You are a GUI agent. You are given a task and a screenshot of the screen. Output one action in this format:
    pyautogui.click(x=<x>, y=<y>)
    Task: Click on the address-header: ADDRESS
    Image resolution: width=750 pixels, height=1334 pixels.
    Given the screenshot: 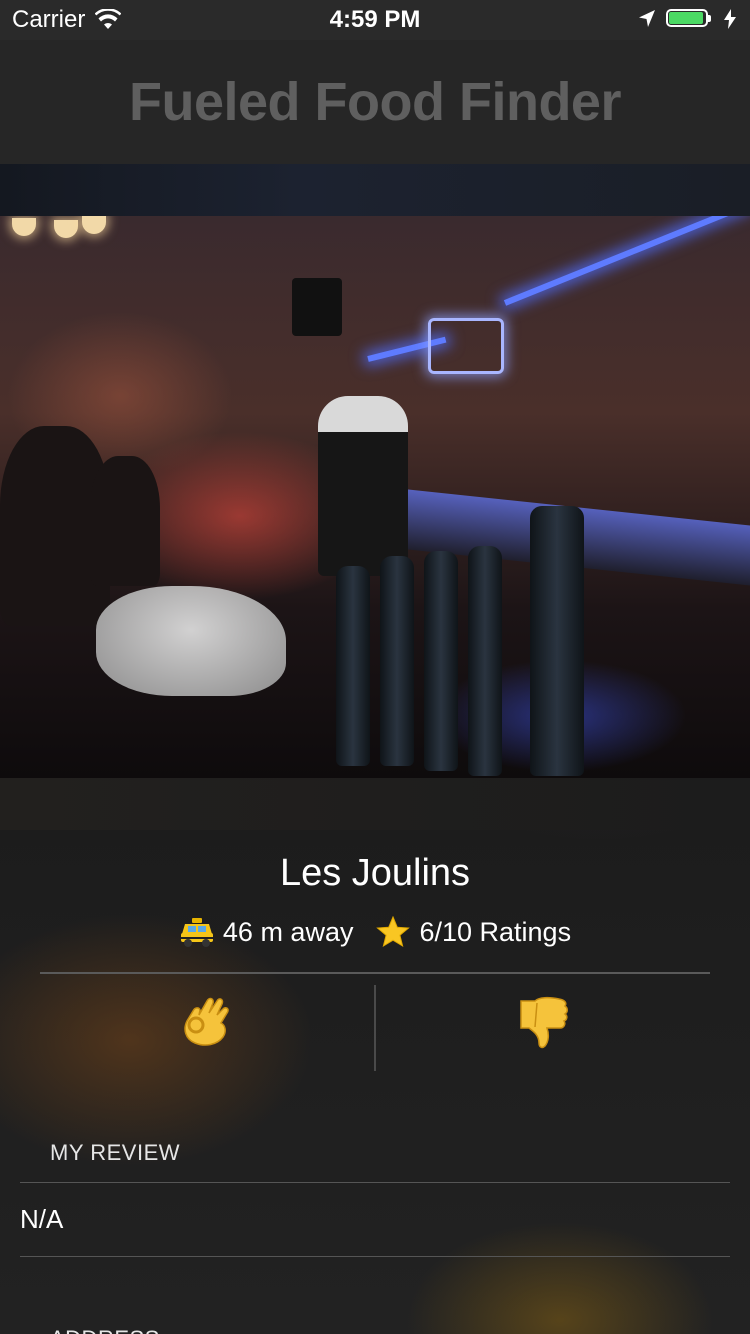 What is the action you would take?
    pyautogui.click(x=105, y=1330)
    